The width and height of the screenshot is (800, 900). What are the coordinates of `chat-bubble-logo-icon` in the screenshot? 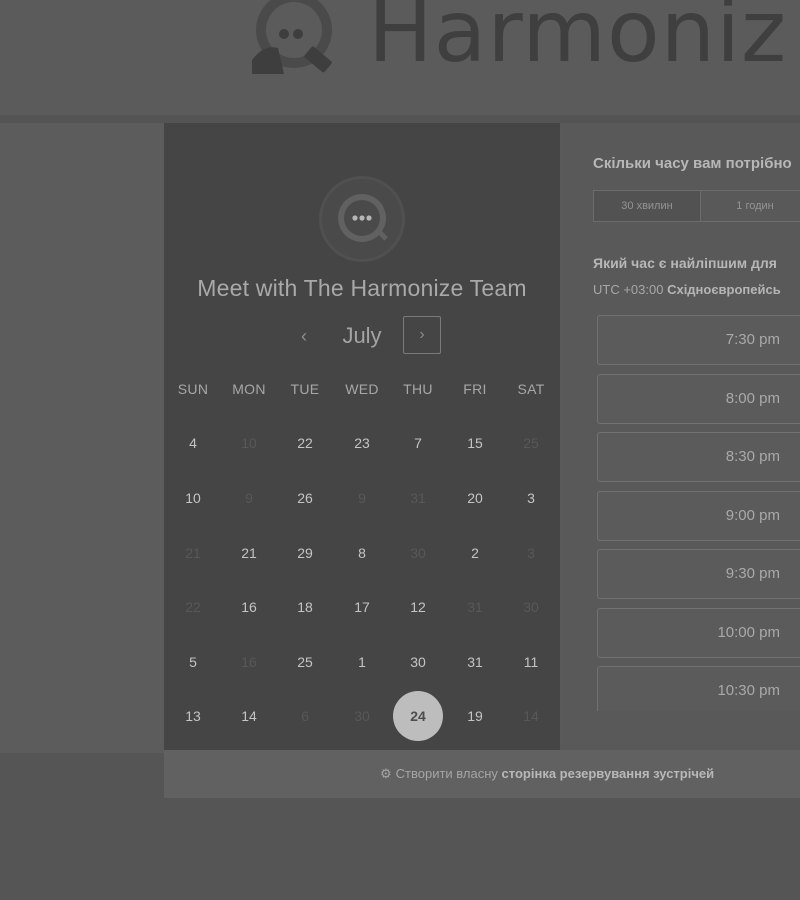 It's located at (363, 218).